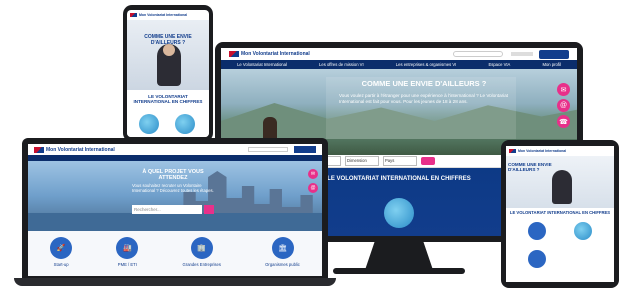 This screenshot has width=621, height=295. I want to click on hero-water, so click(175, 222).